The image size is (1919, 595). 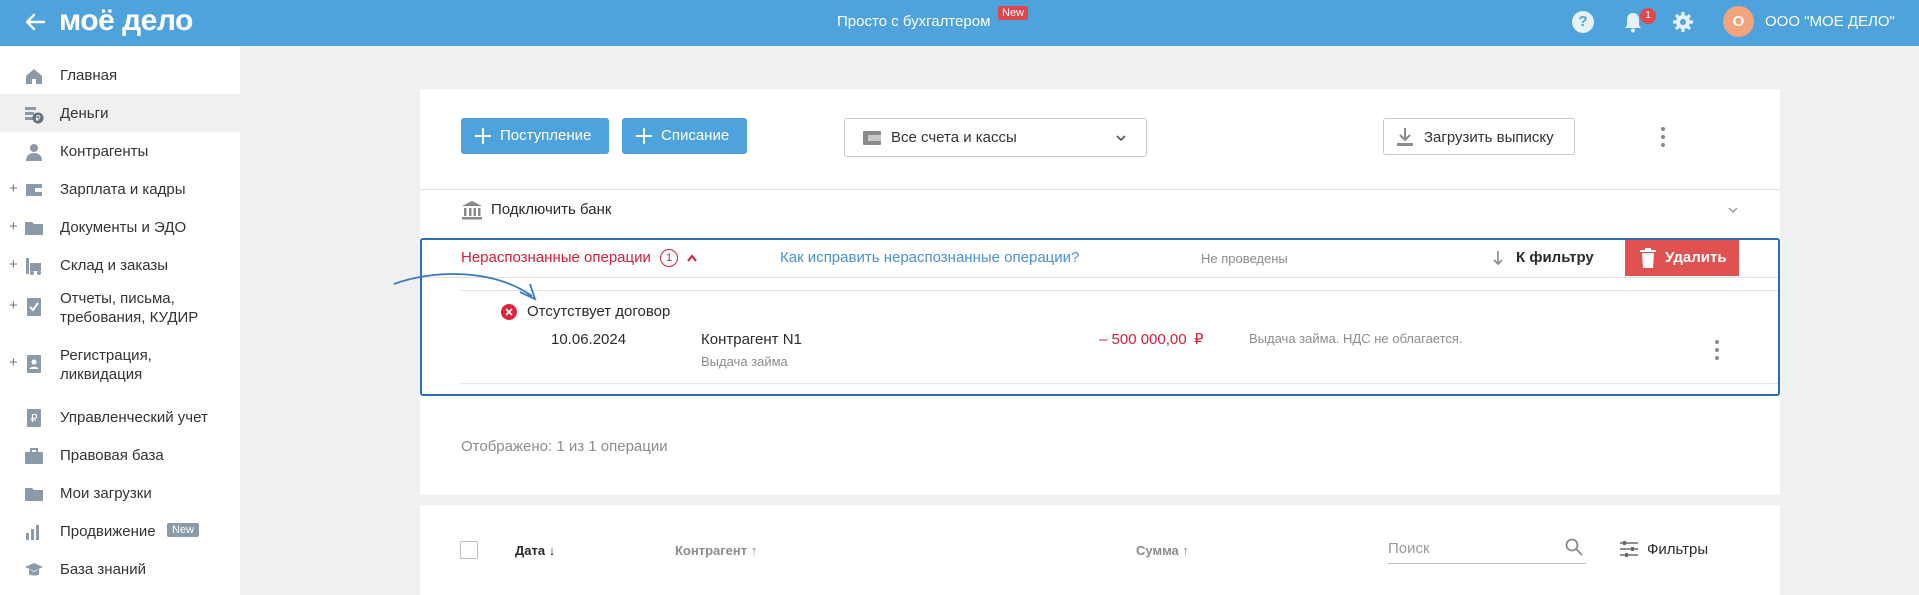 What do you see at coordinates (465, 287) in the screenshot?
I see `annotation-arrow-icon` at bounding box center [465, 287].